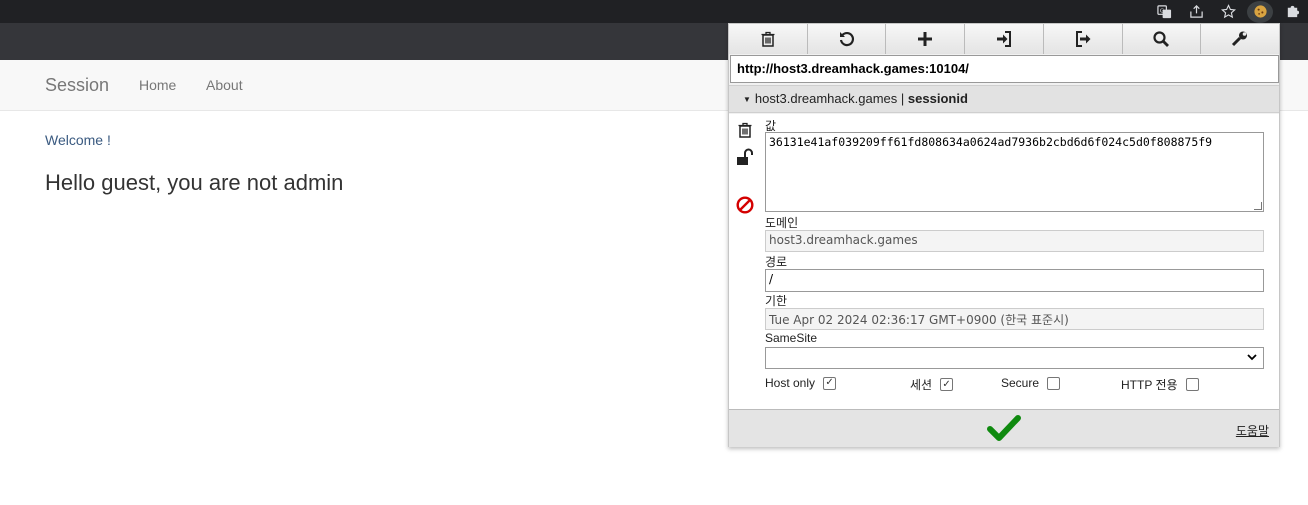  What do you see at coordinates (747, 100) in the screenshot?
I see `collapse-arrow-icon: ▼` at bounding box center [747, 100].